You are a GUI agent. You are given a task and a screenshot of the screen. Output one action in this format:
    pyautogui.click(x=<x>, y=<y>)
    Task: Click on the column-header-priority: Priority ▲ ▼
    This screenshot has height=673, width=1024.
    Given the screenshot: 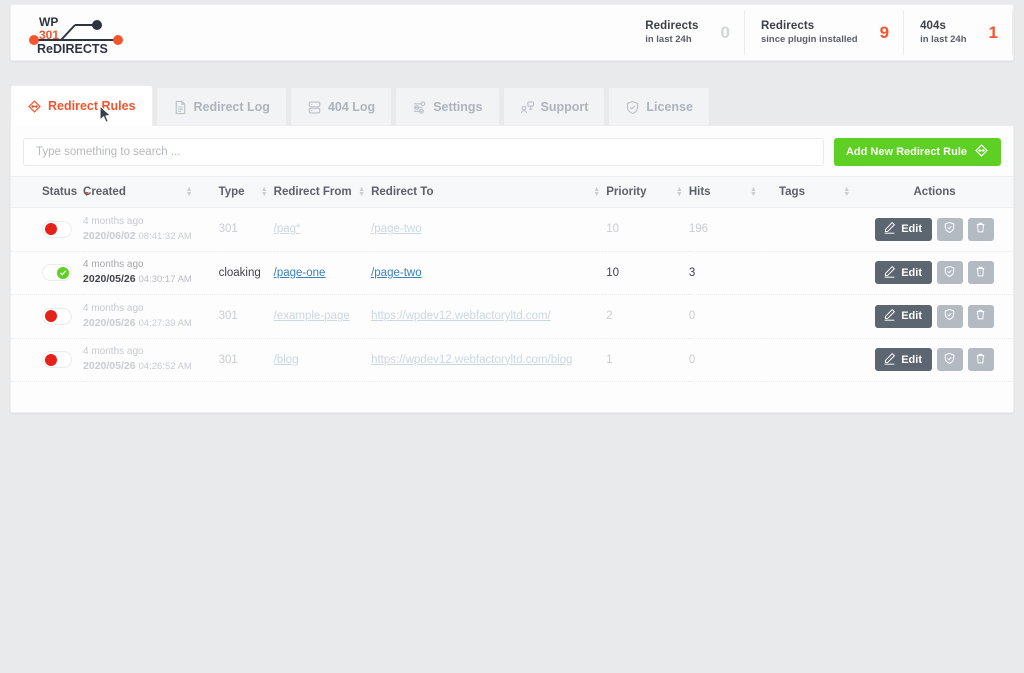 What is the action you would take?
    pyautogui.click(x=647, y=192)
    